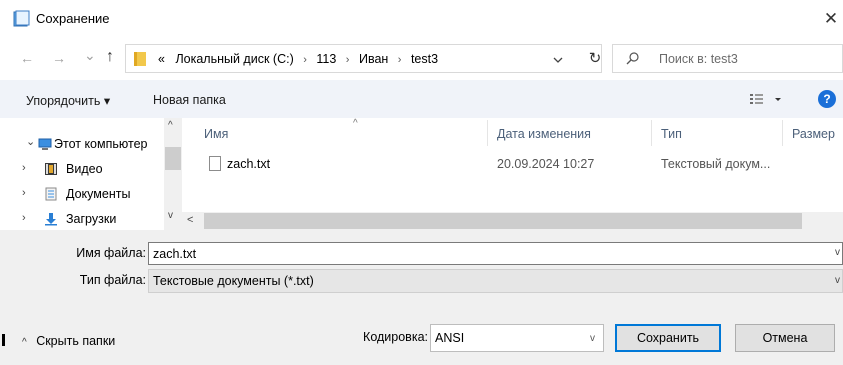 This screenshot has width=843, height=365. I want to click on chevron-up-icon: ^, so click(24, 342).